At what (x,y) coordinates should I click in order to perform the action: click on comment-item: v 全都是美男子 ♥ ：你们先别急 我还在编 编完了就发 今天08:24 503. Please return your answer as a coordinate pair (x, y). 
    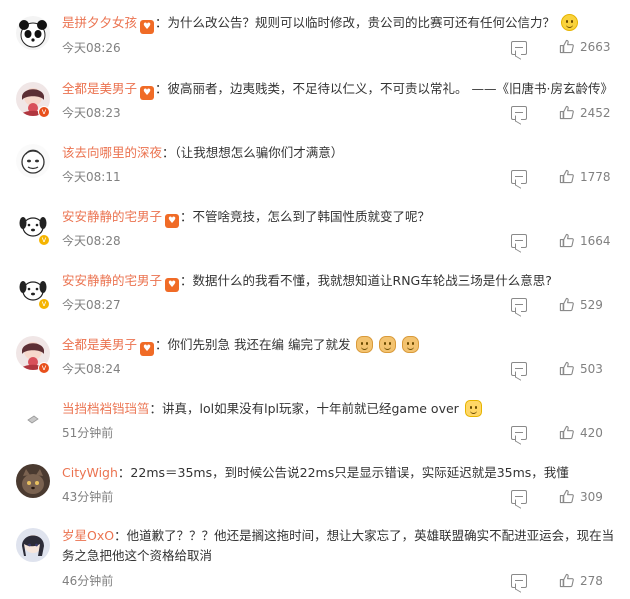
    Looking at the image, I should click on (315, 352).